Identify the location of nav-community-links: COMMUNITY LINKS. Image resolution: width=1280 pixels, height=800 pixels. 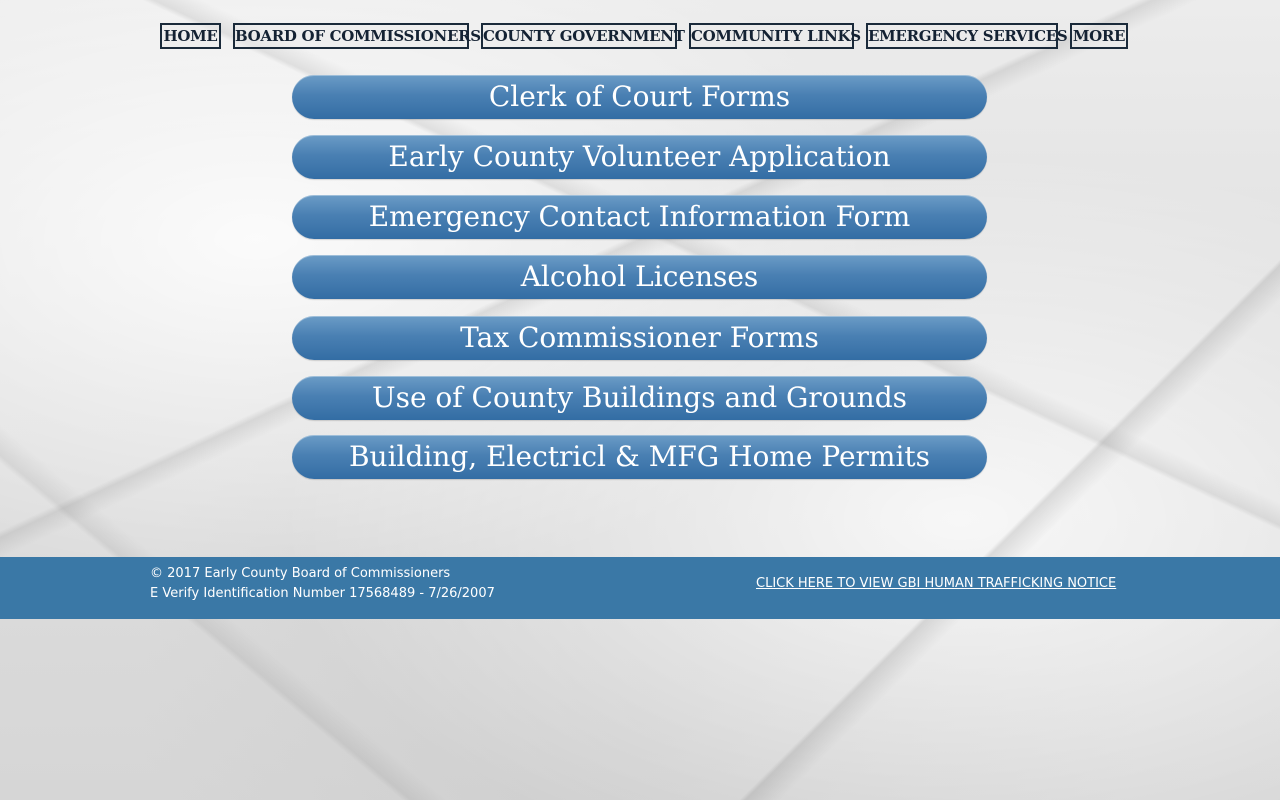
(775, 36).